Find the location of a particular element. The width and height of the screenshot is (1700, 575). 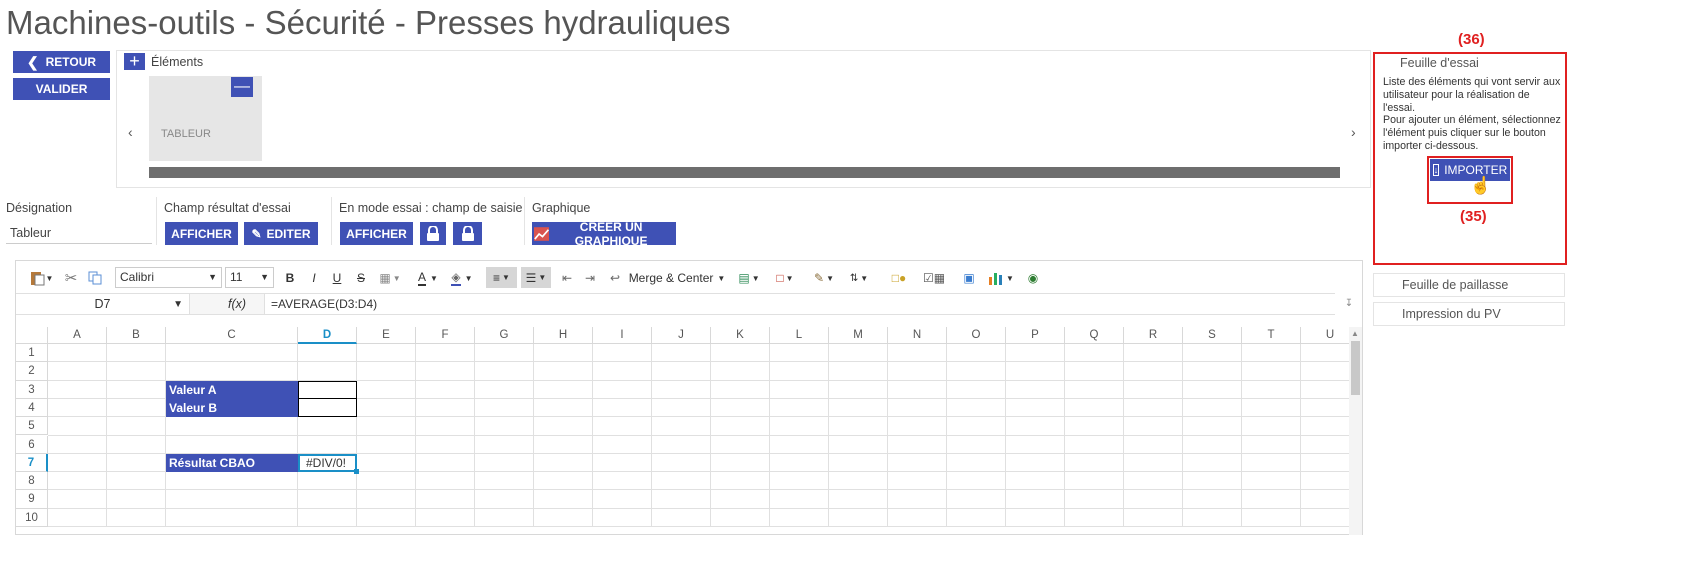

column-header: I is located at coordinates (622, 335).